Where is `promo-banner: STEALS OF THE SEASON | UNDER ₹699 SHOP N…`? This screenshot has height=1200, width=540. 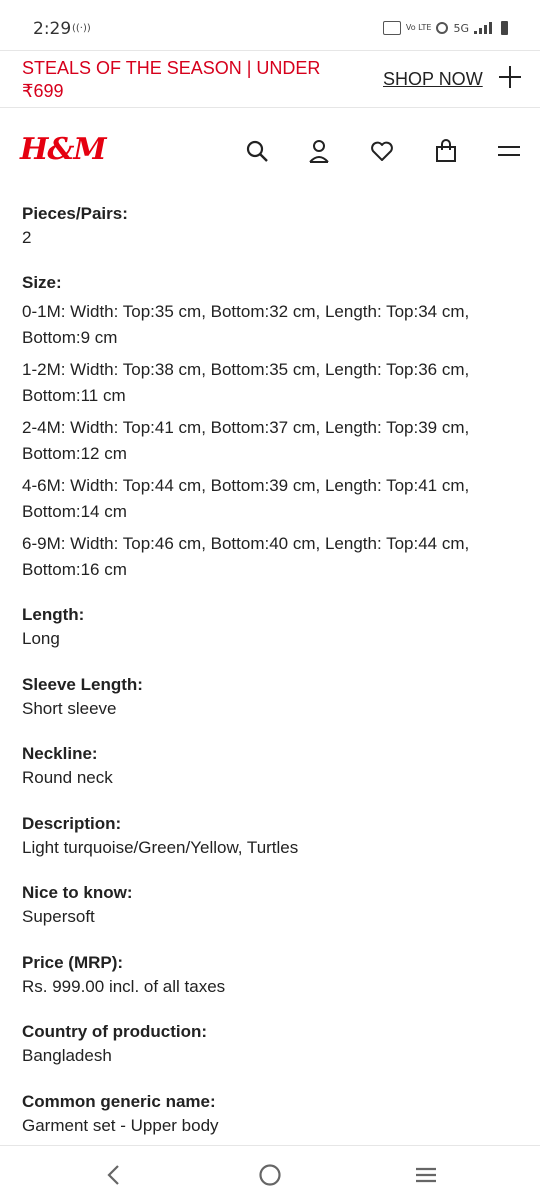
promo-banner: STEALS OF THE SEASON | UNDER ₹699 SHOP N… is located at coordinates (270, 79).